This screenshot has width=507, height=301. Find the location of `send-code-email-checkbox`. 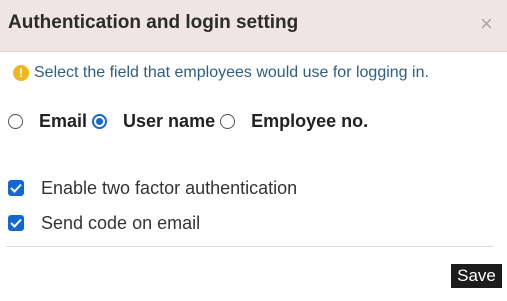

send-code-email-checkbox is located at coordinates (16, 223).